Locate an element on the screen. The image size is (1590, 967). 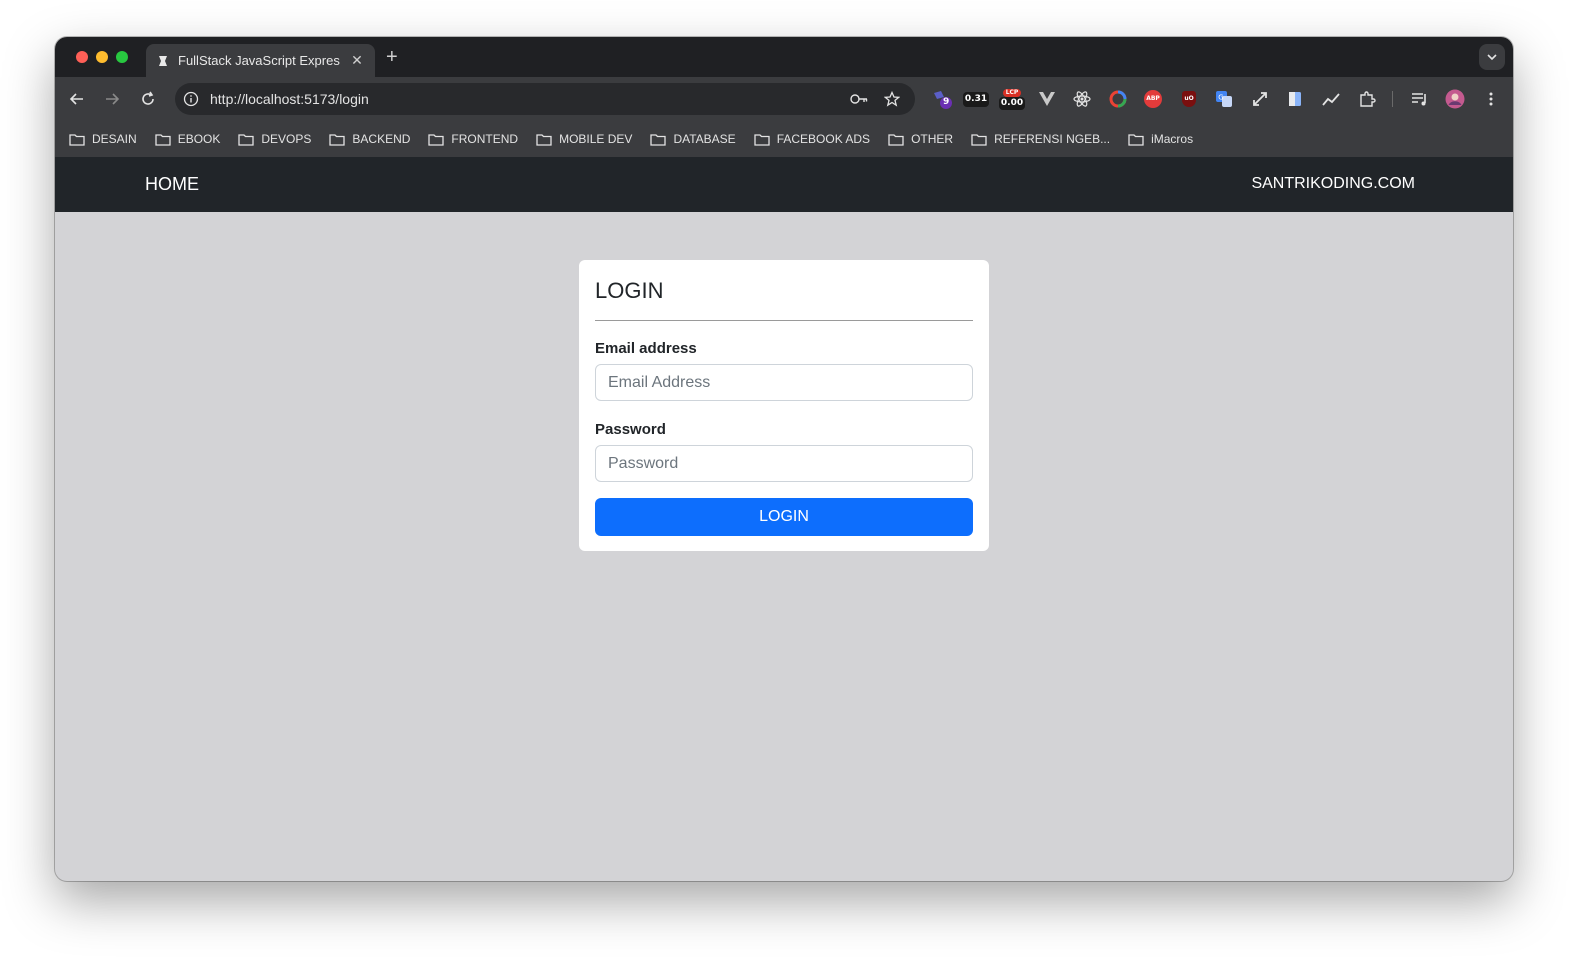
extension-badge-count: 9 is located at coordinates (946, 102).